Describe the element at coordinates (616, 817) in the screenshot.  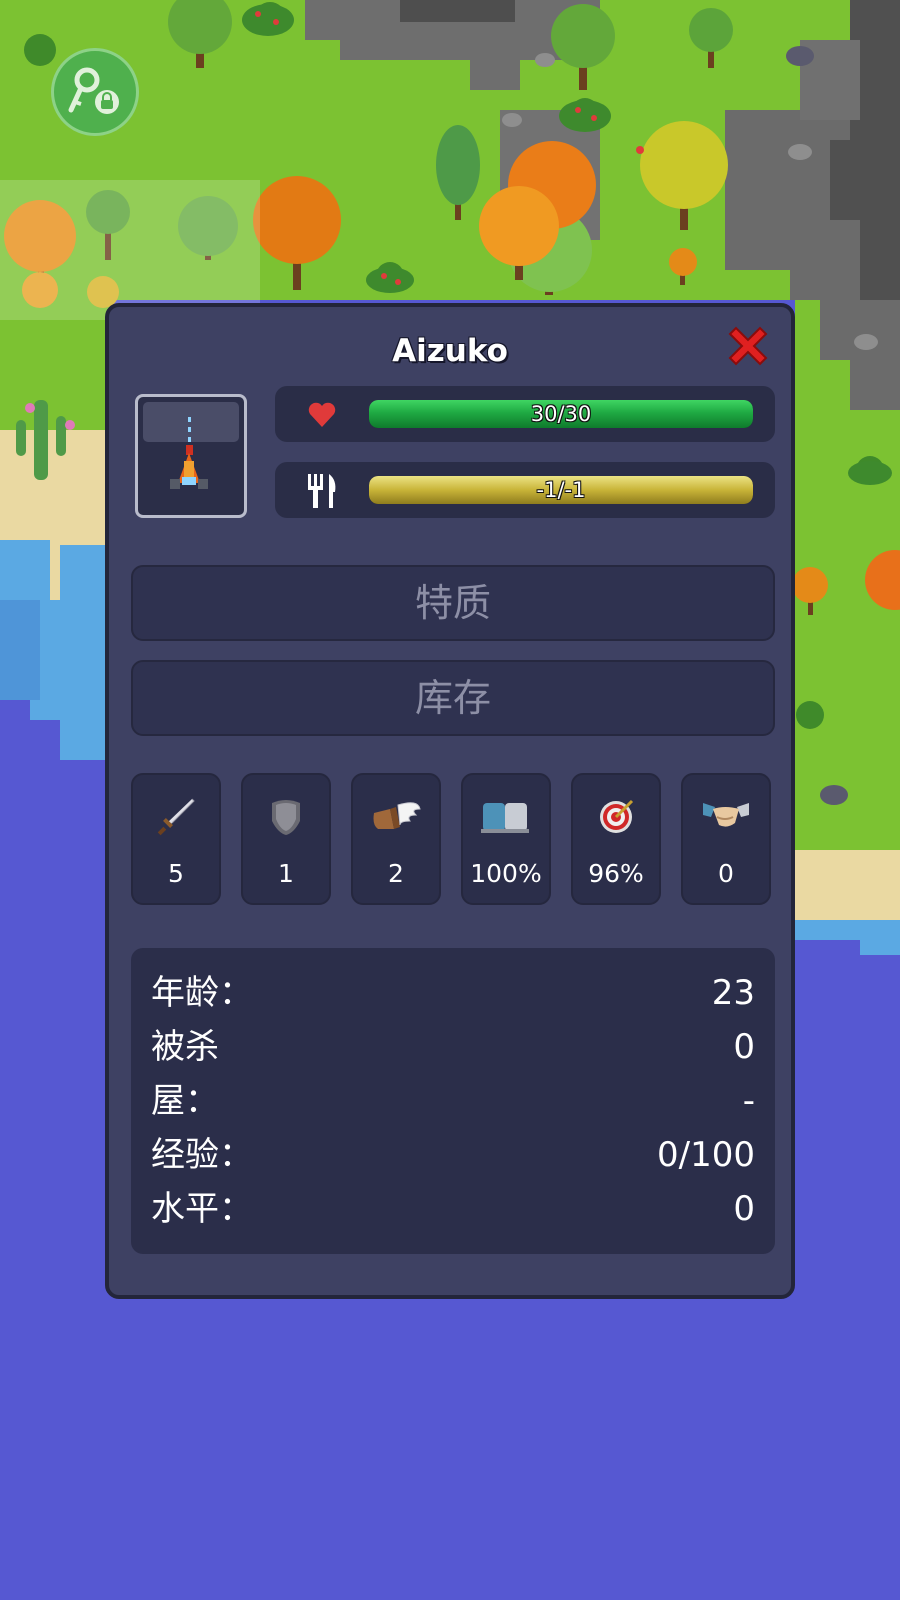
I see `target-icon` at that location.